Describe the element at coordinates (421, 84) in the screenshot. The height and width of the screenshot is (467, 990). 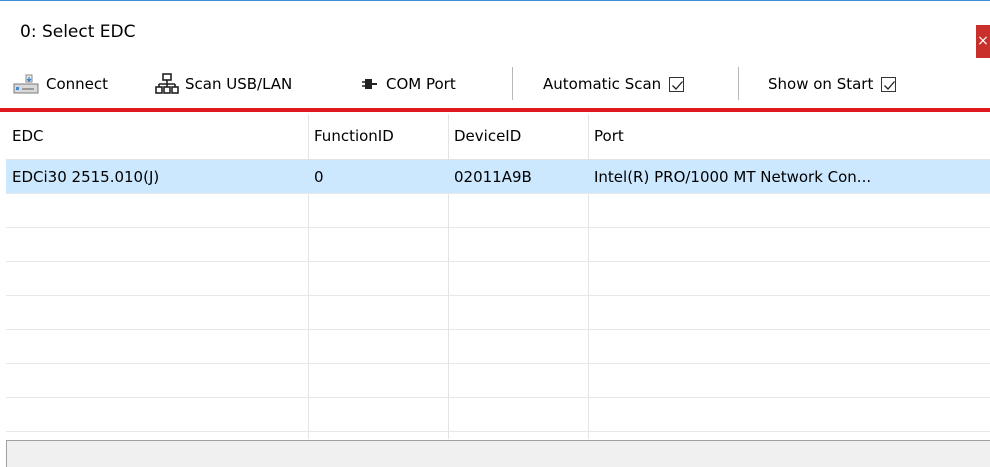
I see `com-port-label: COM Port` at that location.